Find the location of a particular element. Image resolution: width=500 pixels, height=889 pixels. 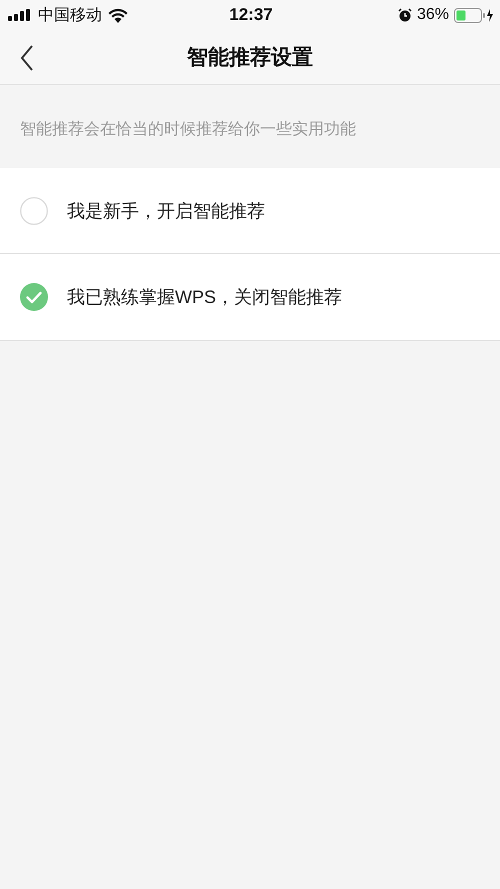

battery-percentage: 36% is located at coordinates (433, 15).